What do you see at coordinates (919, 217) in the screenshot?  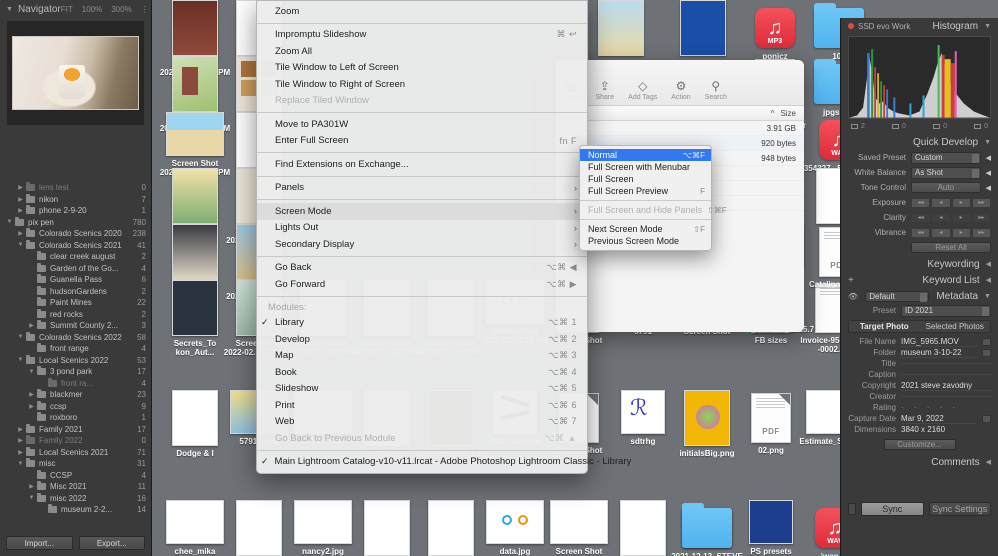 I see `clarity-row: Clarity ◂◂ ◂ ▸ ▸▸` at bounding box center [919, 217].